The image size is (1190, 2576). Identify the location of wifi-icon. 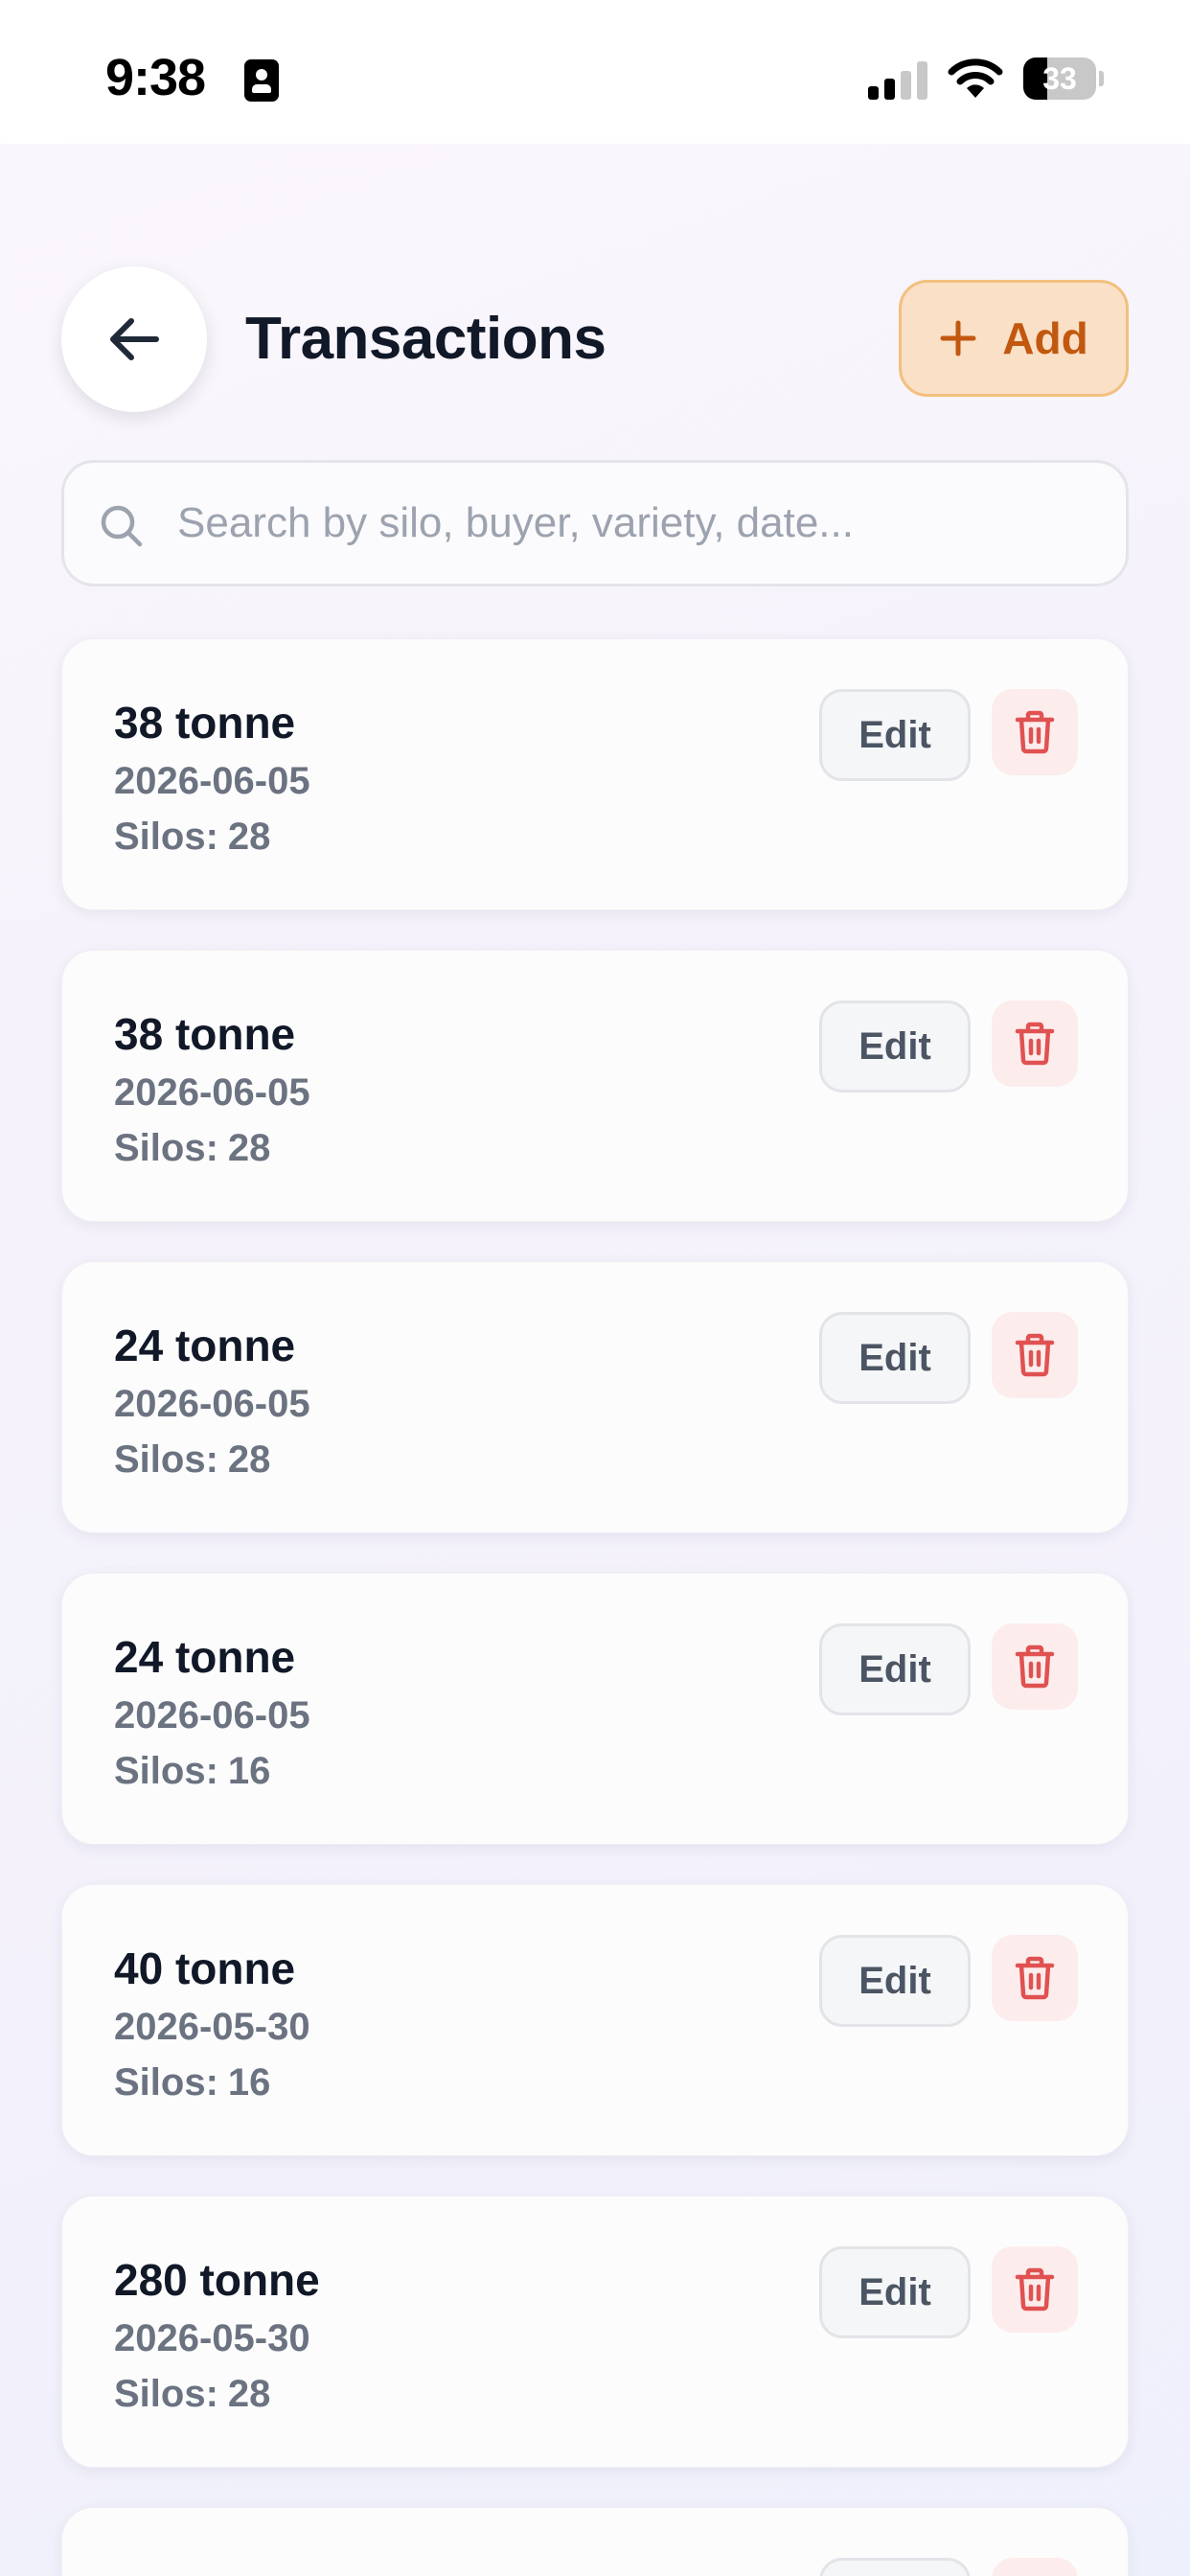
(976, 78).